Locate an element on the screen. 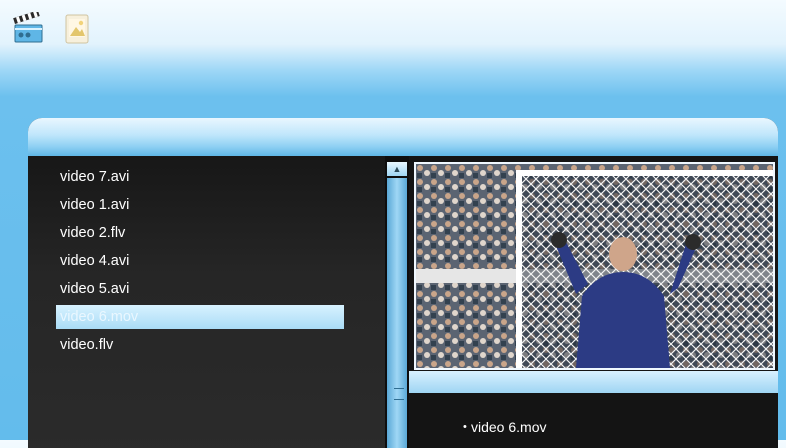  list-item-selected: video 6.mov is located at coordinates (200, 317).